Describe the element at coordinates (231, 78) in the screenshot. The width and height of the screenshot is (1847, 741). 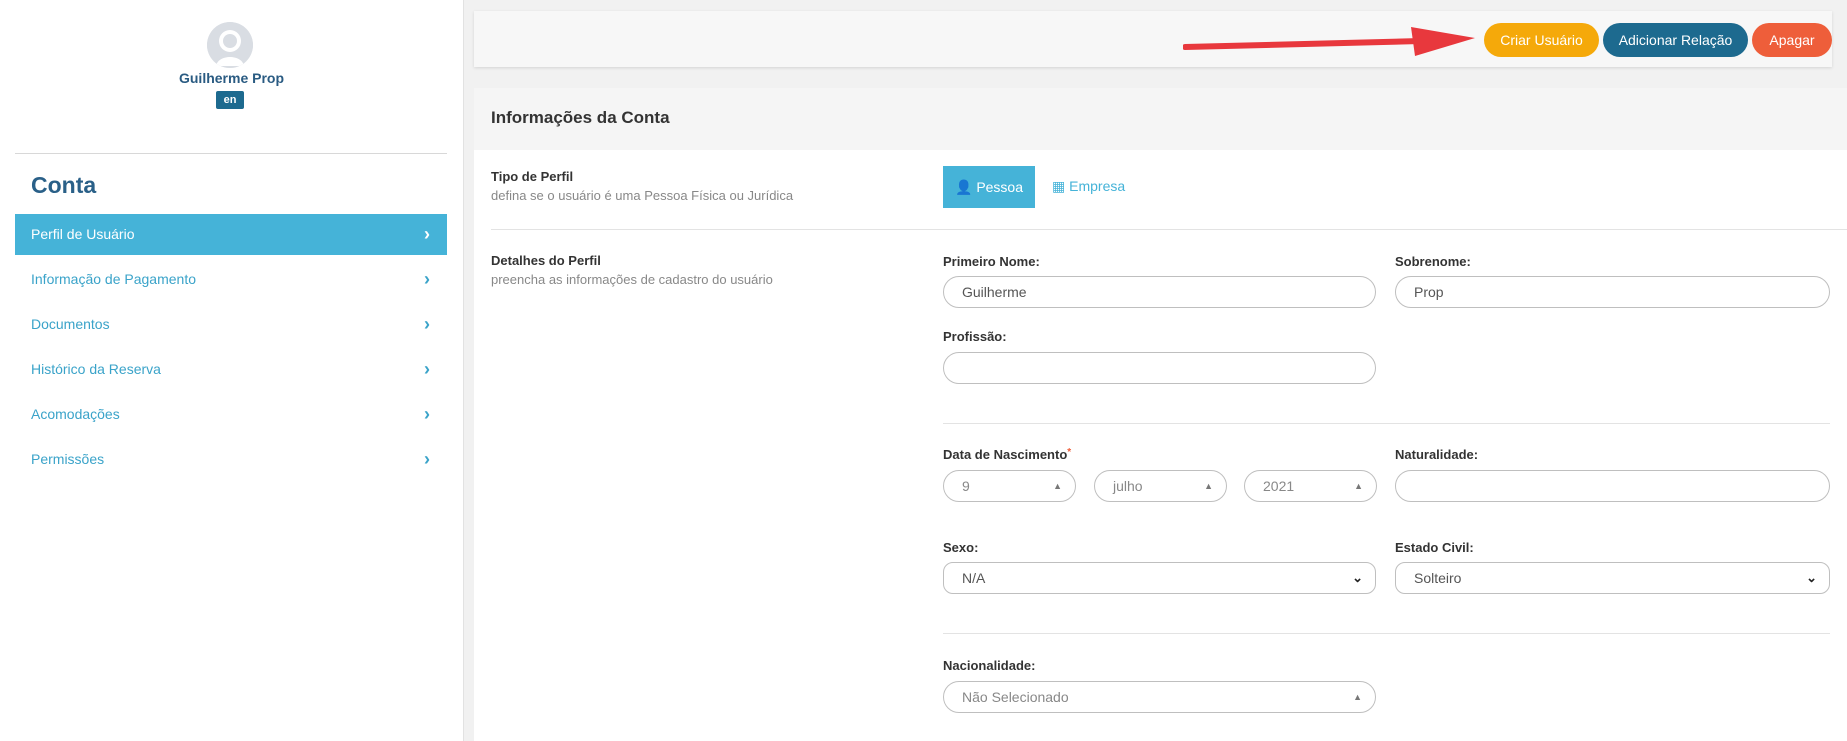
I see `user-name: Guilherme Prop` at that location.